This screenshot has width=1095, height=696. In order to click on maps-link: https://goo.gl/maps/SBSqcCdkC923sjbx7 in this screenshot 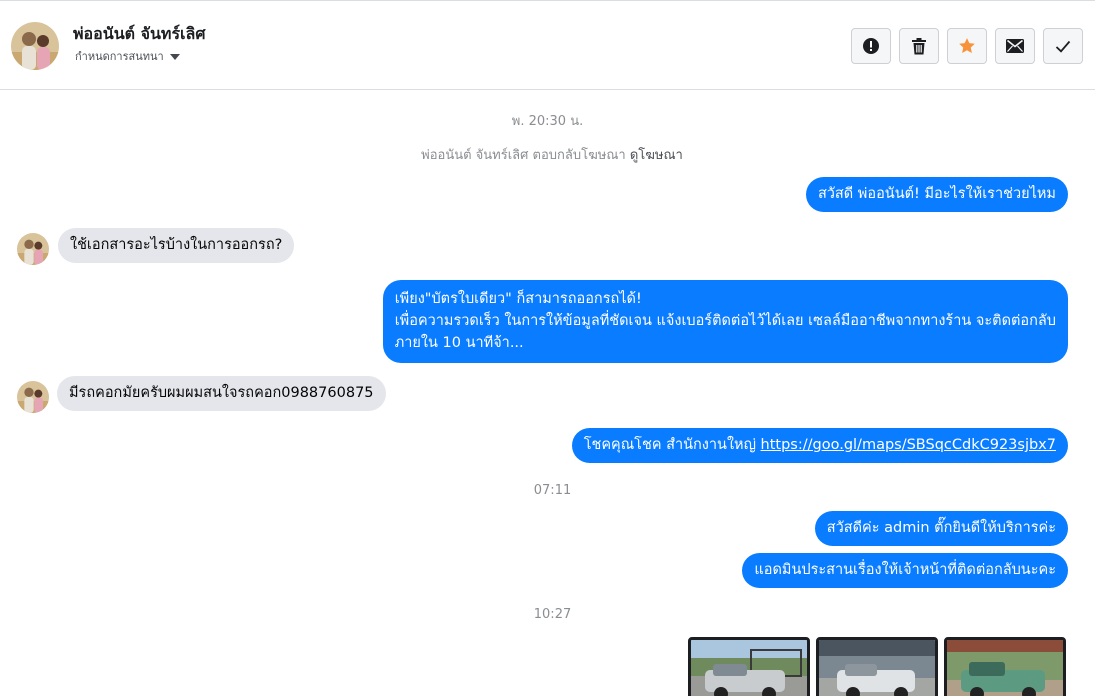, I will do `click(908, 445)`.